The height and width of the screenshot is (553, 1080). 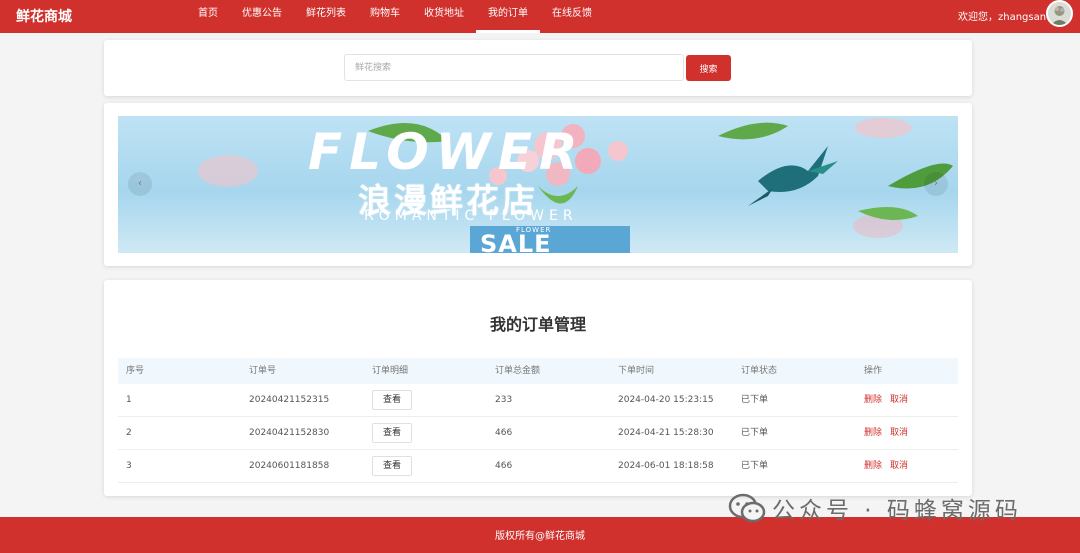 What do you see at coordinates (747, 508) in the screenshot?
I see `wechat-icon` at bounding box center [747, 508].